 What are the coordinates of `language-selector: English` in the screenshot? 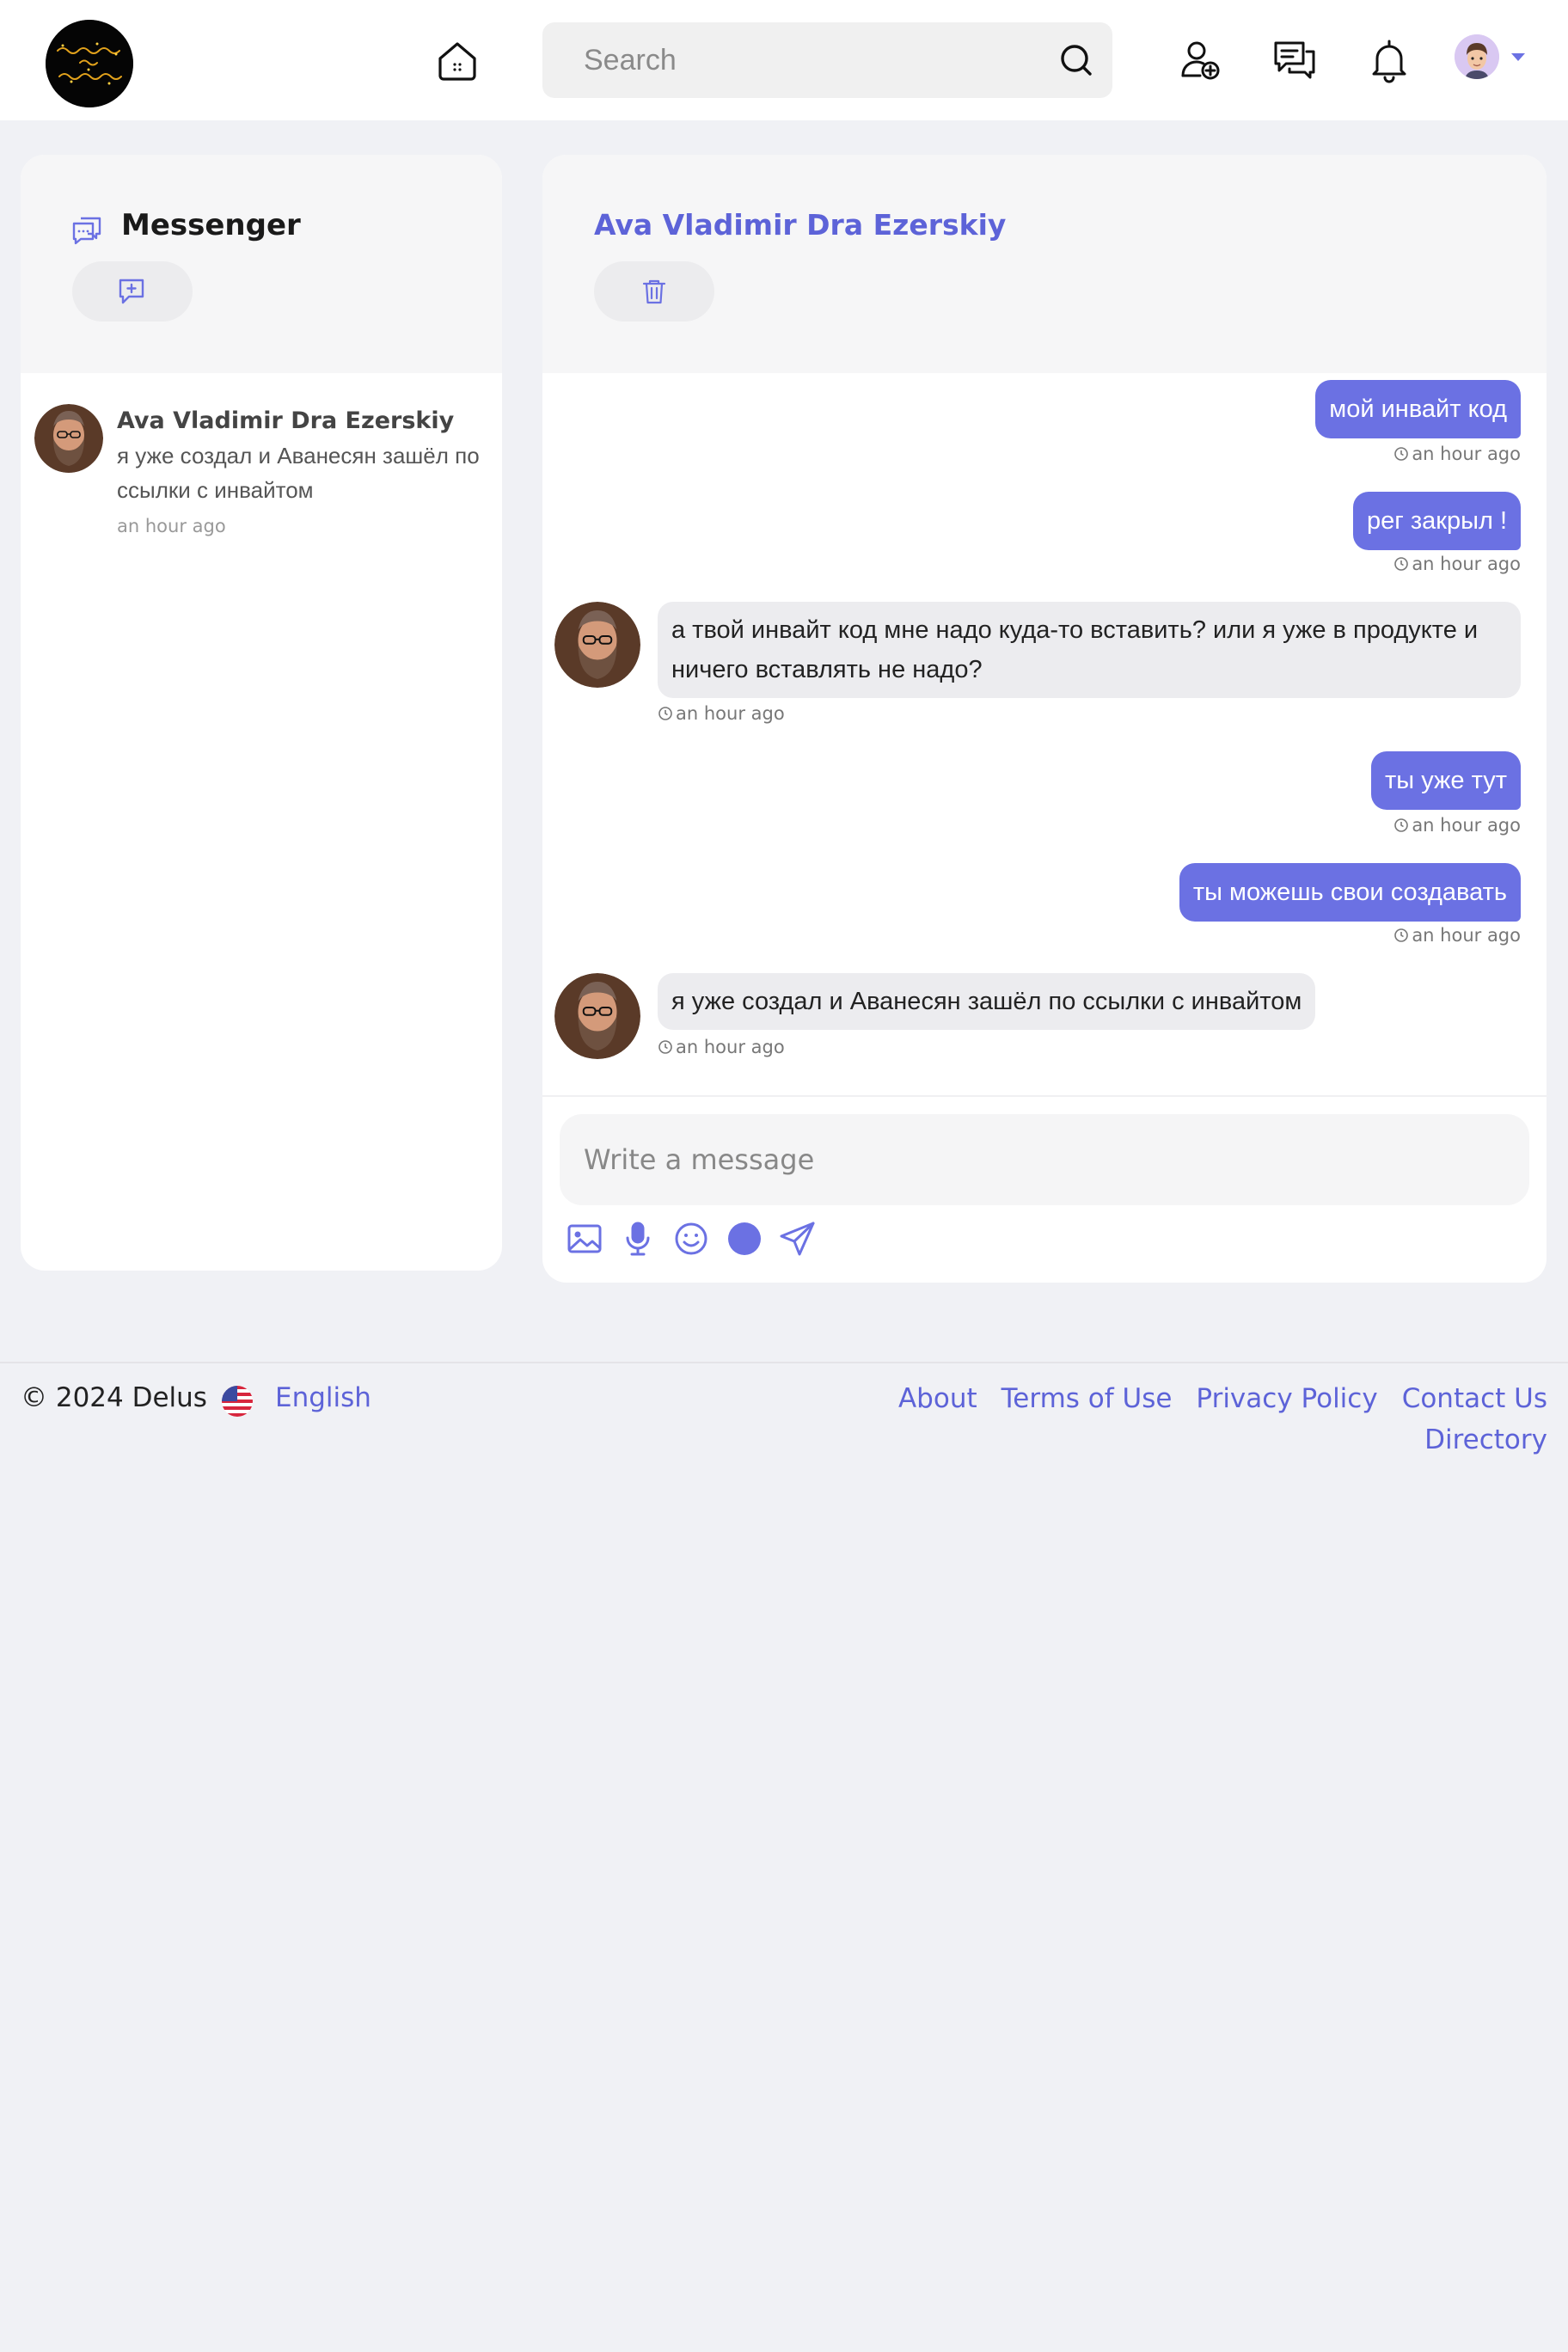 It's located at (323, 1397).